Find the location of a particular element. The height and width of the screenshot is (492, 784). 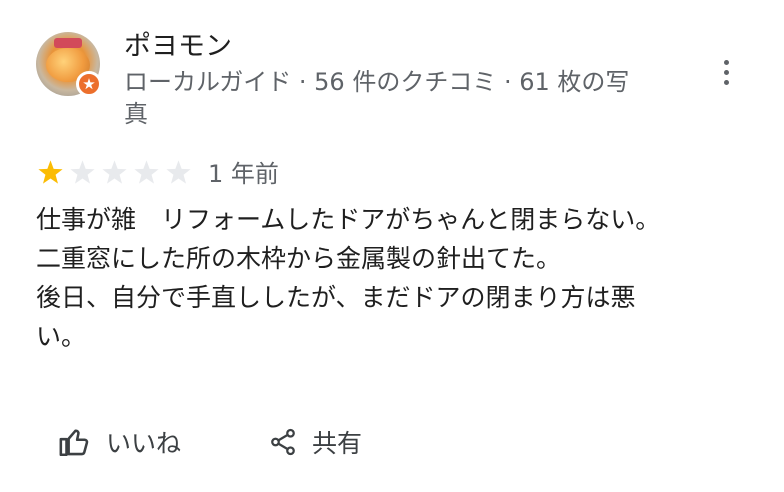

like-button: いいね is located at coordinates (119, 442).